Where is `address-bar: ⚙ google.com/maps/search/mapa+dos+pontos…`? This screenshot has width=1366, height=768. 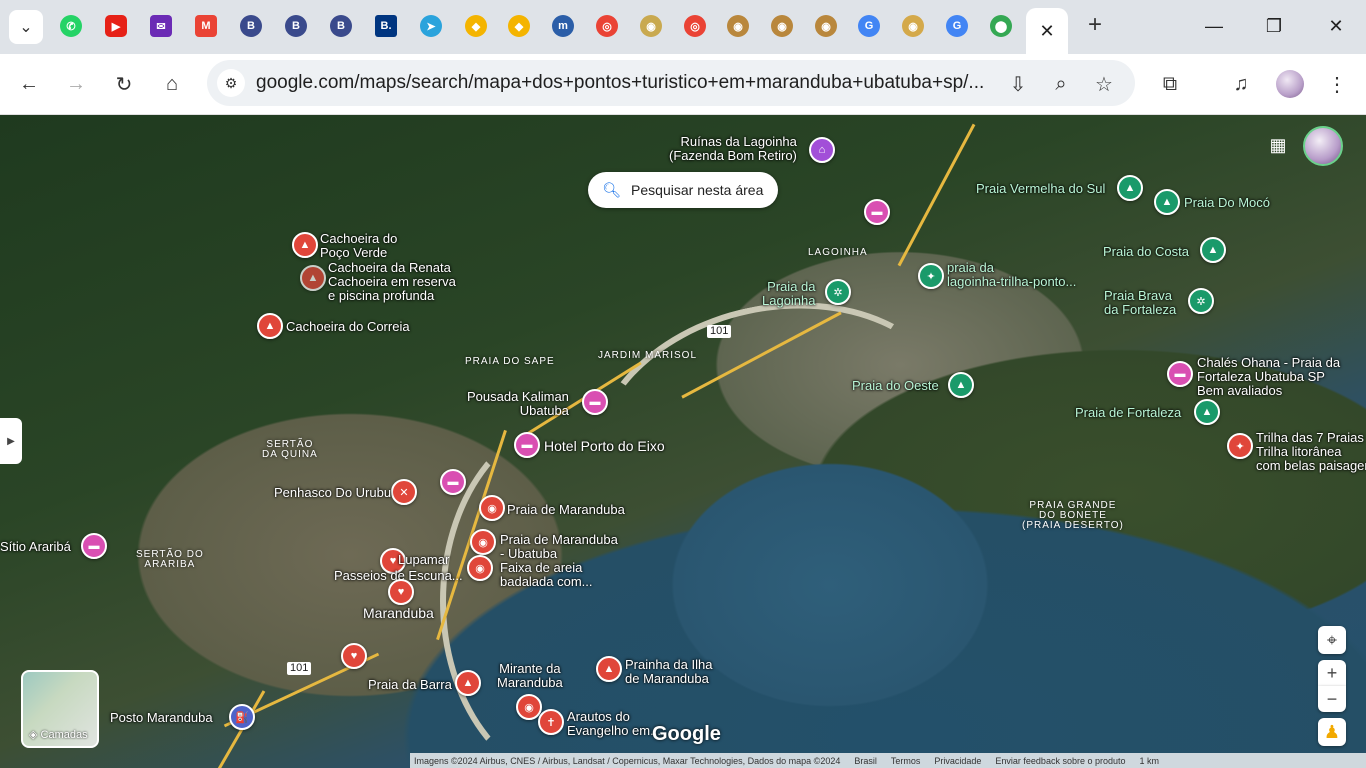 address-bar: ⚙ google.com/maps/search/mapa+dos+pontos… is located at coordinates (671, 83).